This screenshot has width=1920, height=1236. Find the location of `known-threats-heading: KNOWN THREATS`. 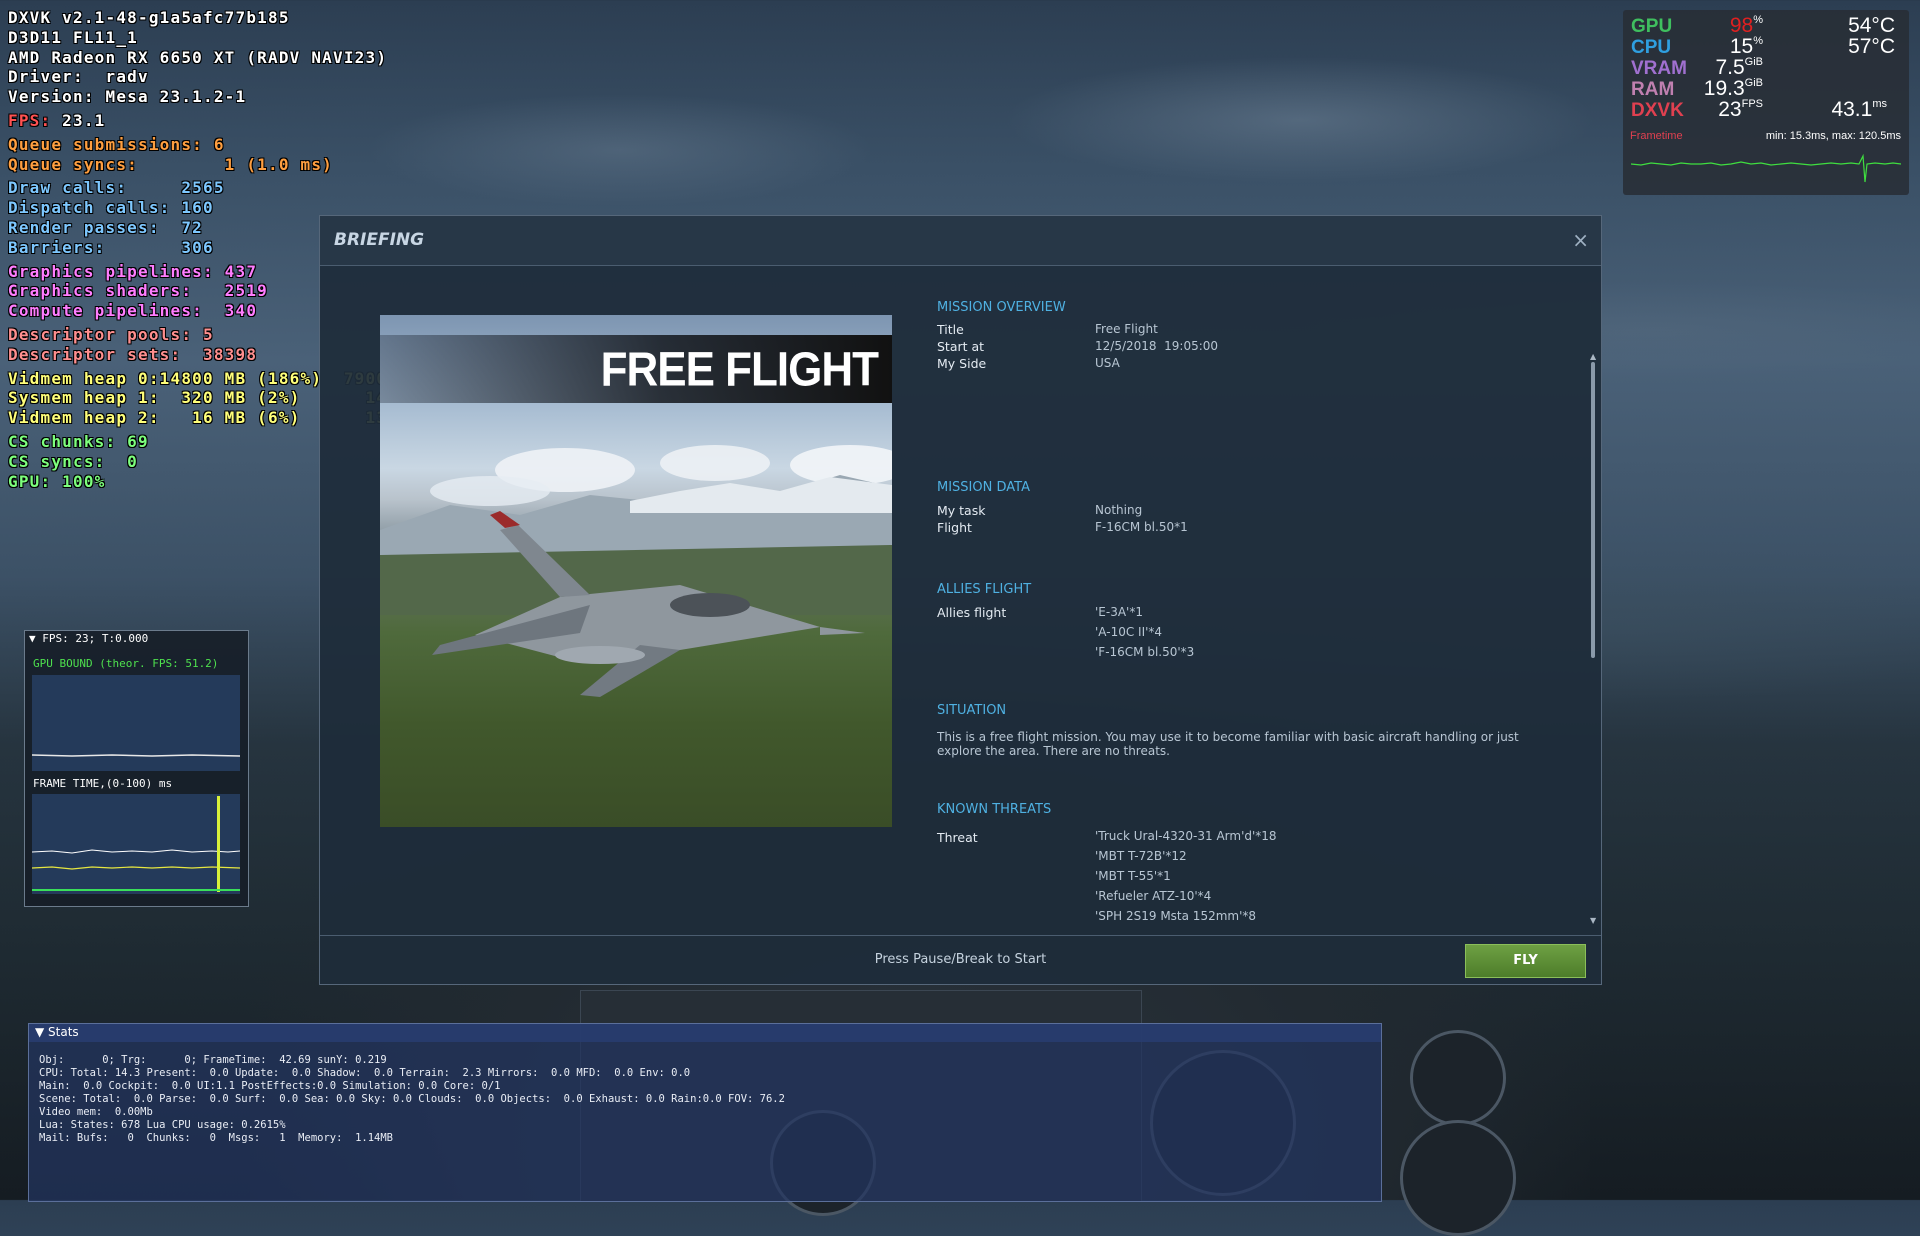

known-threats-heading: KNOWN THREATS is located at coordinates (994, 809).